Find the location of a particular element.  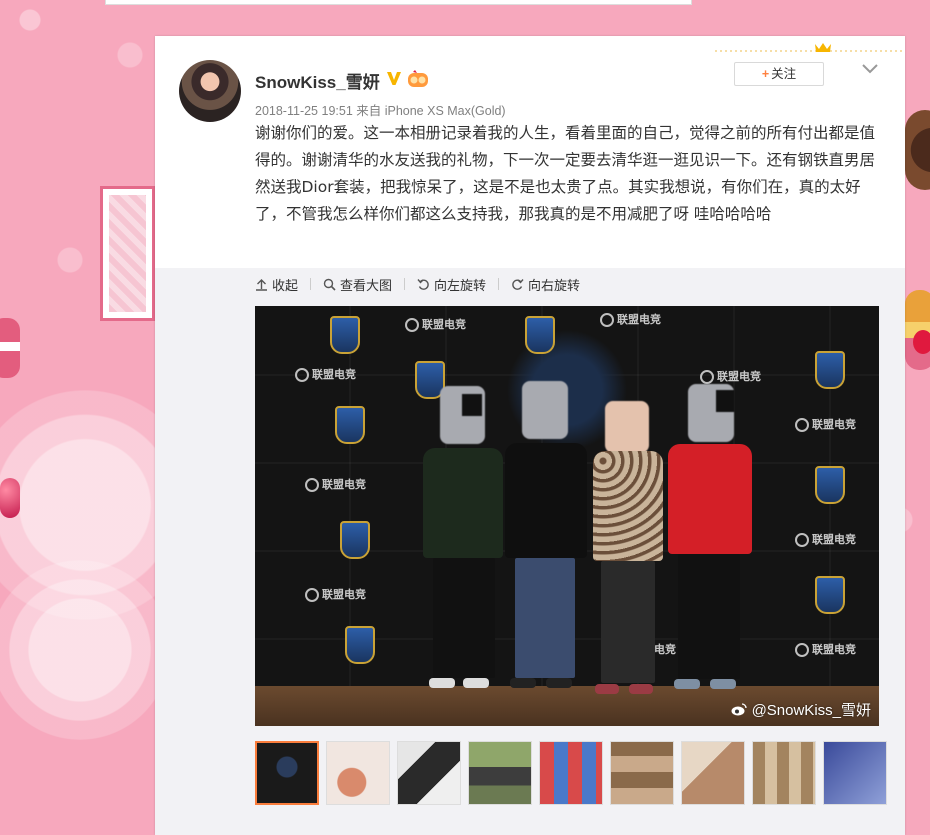

view-large-label: 查看大图 is located at coordinates (366, 286).